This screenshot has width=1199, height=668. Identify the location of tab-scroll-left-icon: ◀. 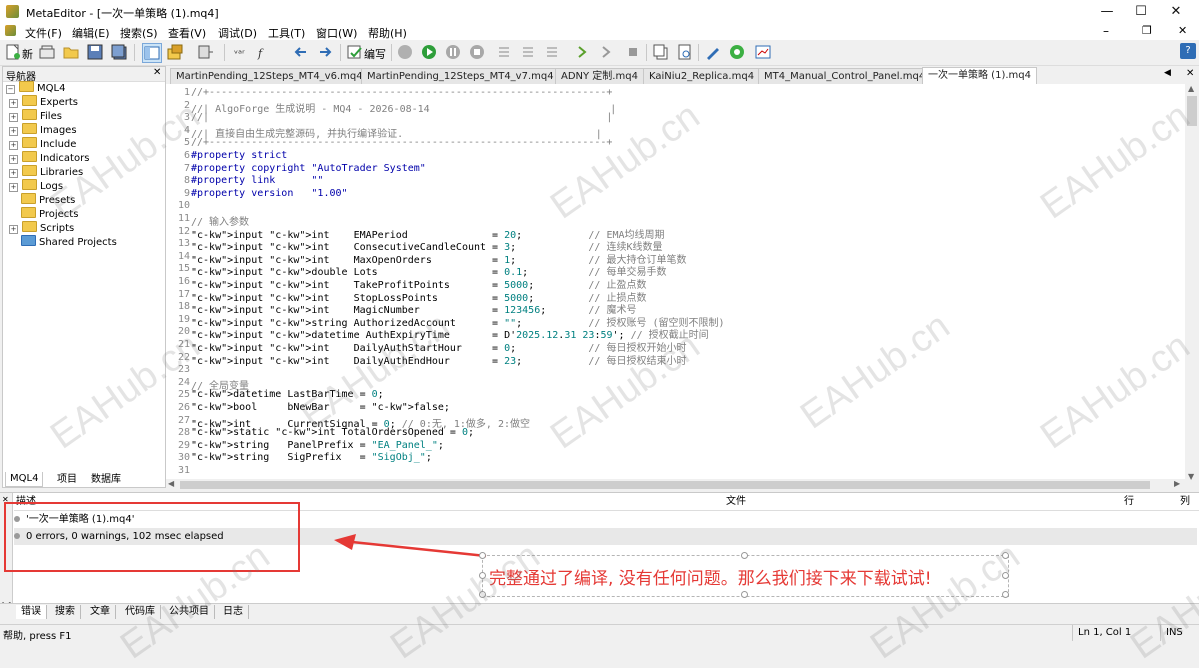
(1167, 73).